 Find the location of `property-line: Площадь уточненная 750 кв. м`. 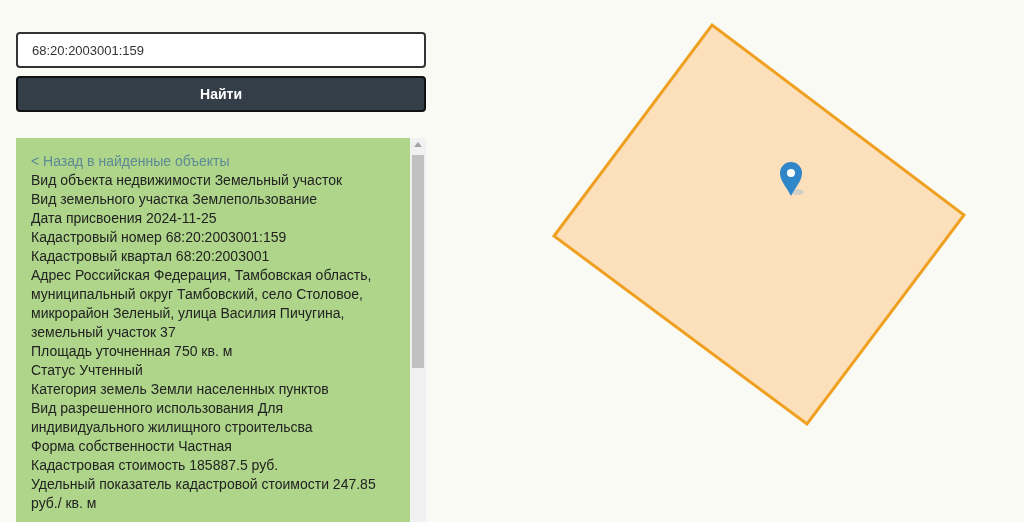

property-line: Площадь уточненная 750 кв. м is located at coordinates (132, 351).